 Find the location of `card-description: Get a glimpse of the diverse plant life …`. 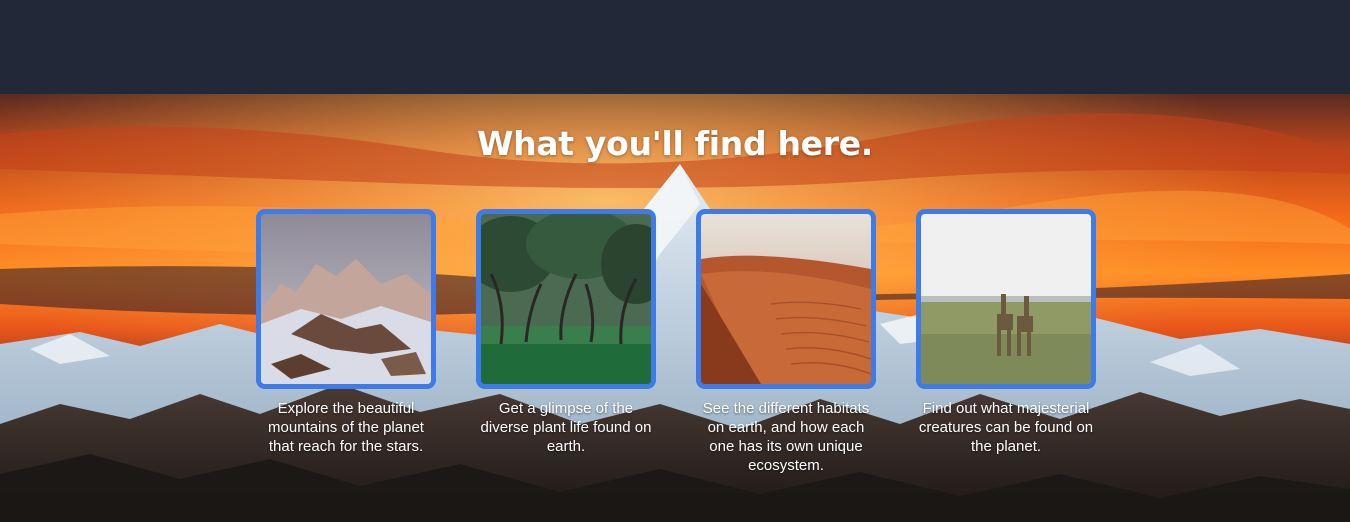

card-description: Get a glimpse of the diverse plant life … is located at coordinates (566, 427).